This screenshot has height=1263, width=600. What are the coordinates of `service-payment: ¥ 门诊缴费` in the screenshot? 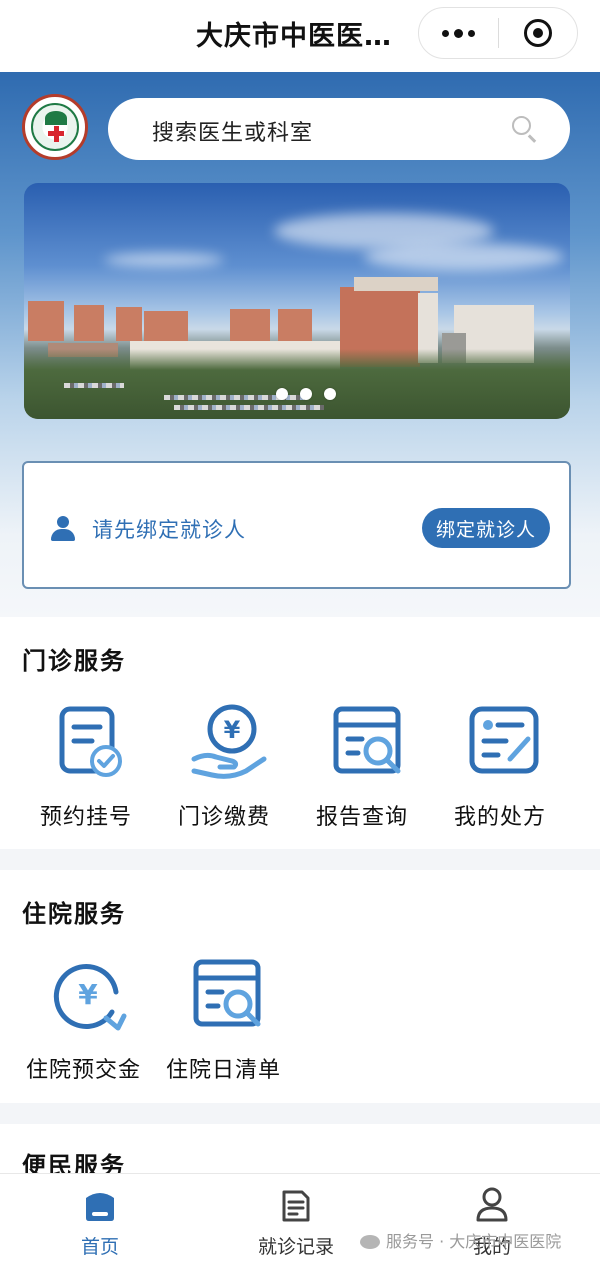 It's located at (232, 733).